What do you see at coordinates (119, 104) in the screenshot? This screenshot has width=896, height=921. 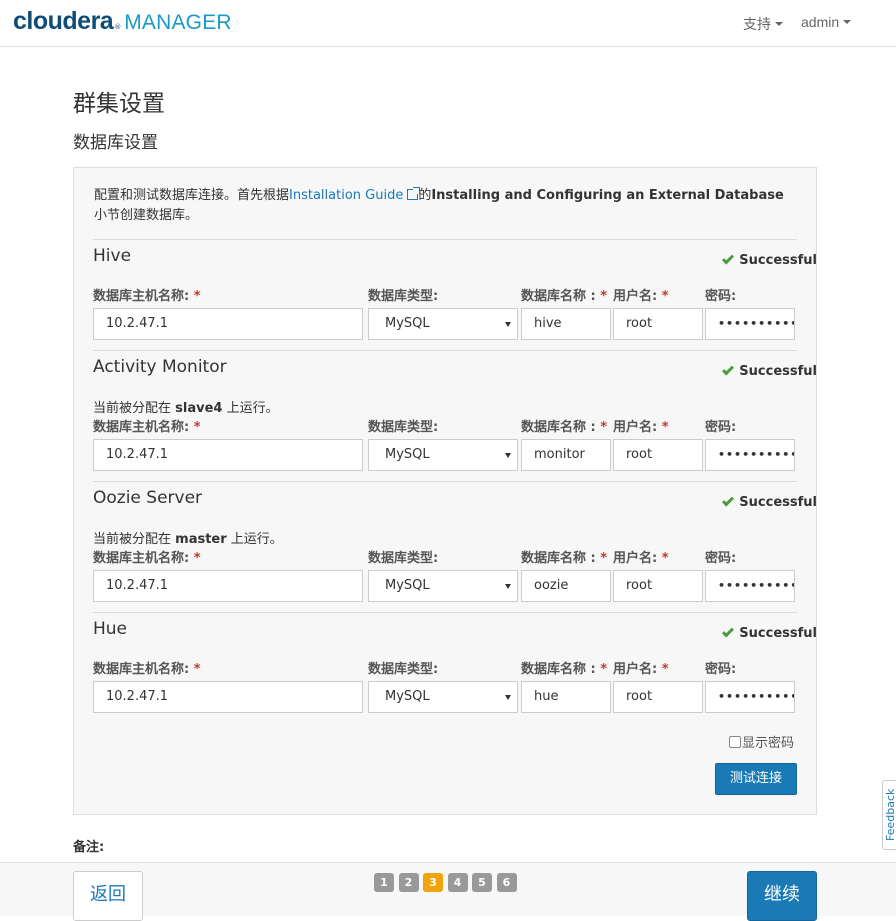 I see `page-title: 群集设置` at bounding box center [119, 104].